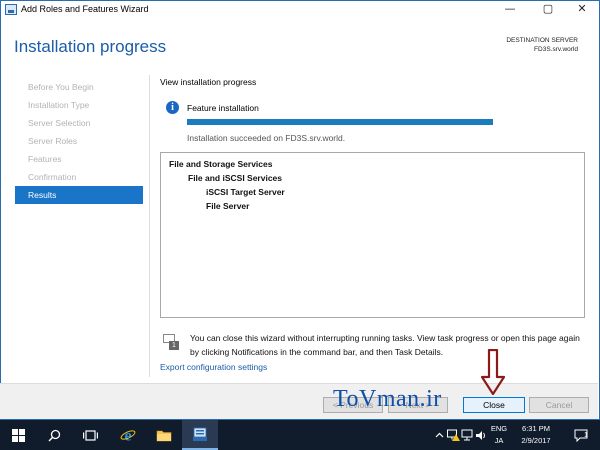 The width and height of the screenshot is (600, 450). Describe the element at coordinates (79, 195) in the screenshot. I see `nav-item-results: Results` at that location.